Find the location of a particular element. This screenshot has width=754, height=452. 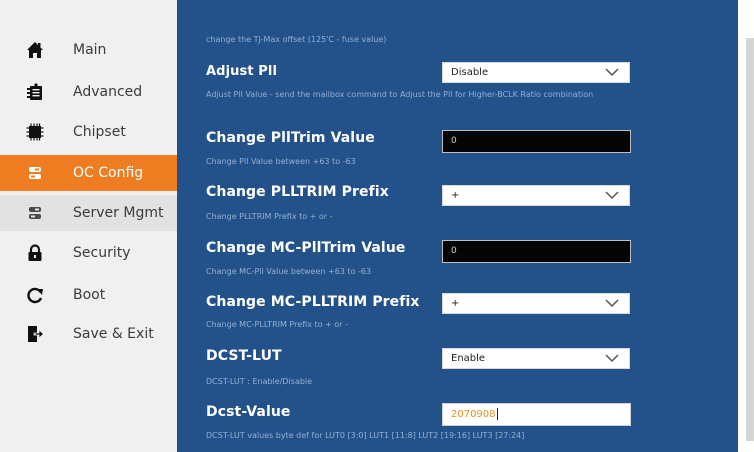

sidebar-item-label: Security is located at coordinates (102, 253).